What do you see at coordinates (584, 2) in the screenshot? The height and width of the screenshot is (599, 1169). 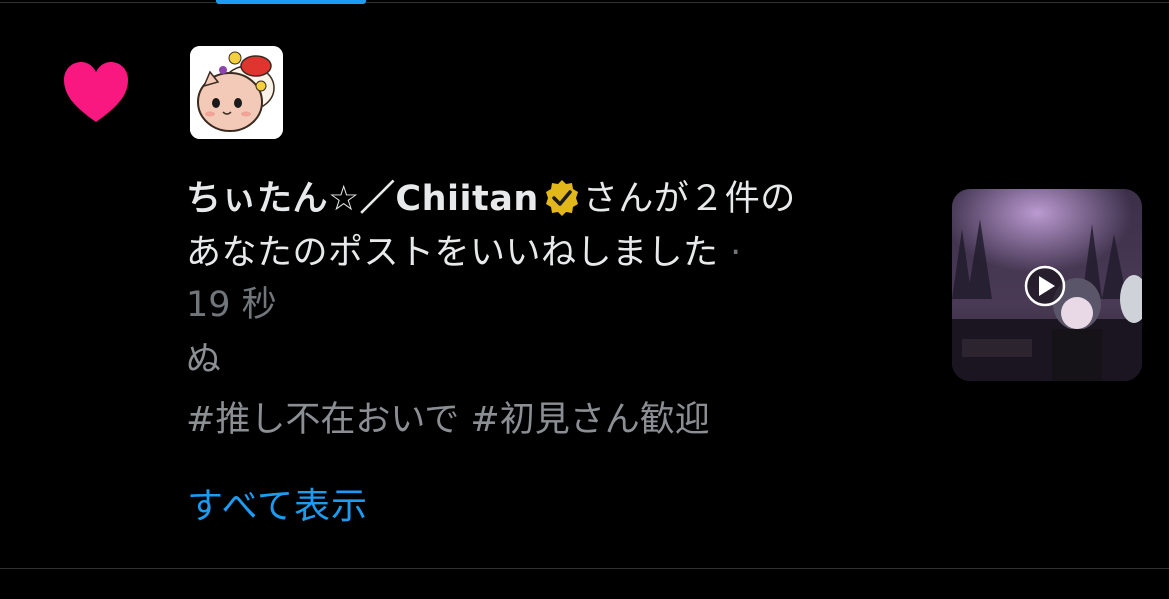 I see `top-divider` at bounding box center [584, 2].